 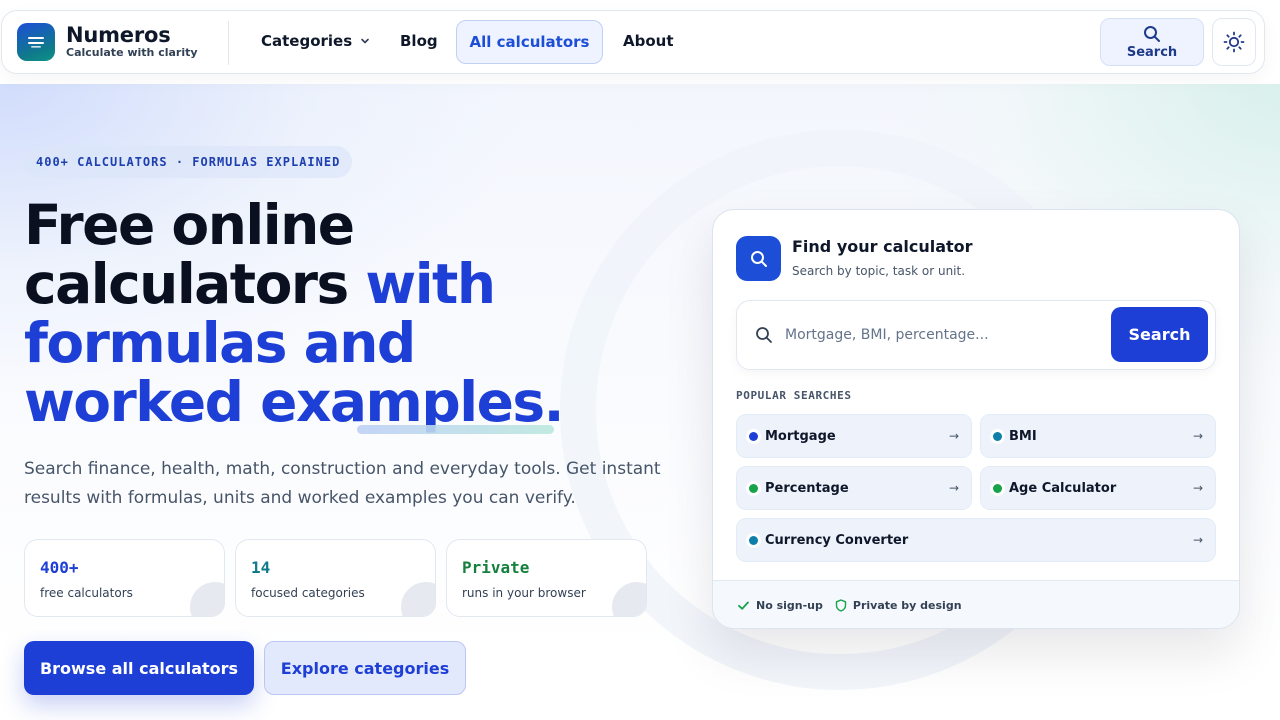 I want to click on stat-value: 400+, so click(x=59, y=567).